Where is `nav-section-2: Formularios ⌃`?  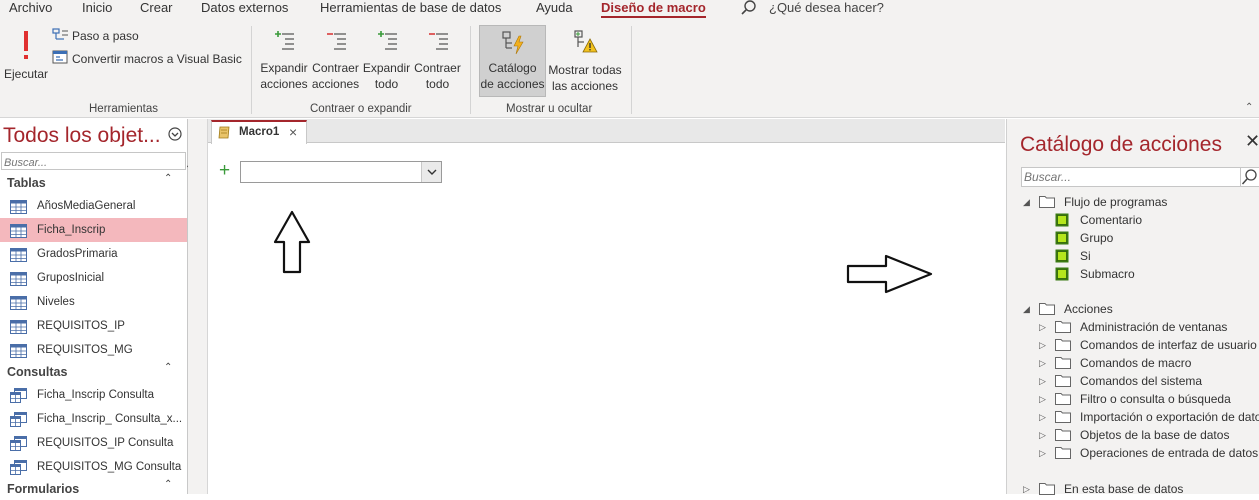
nav-section-2: Formularios ⌃ is located at coordinates (93, 489).